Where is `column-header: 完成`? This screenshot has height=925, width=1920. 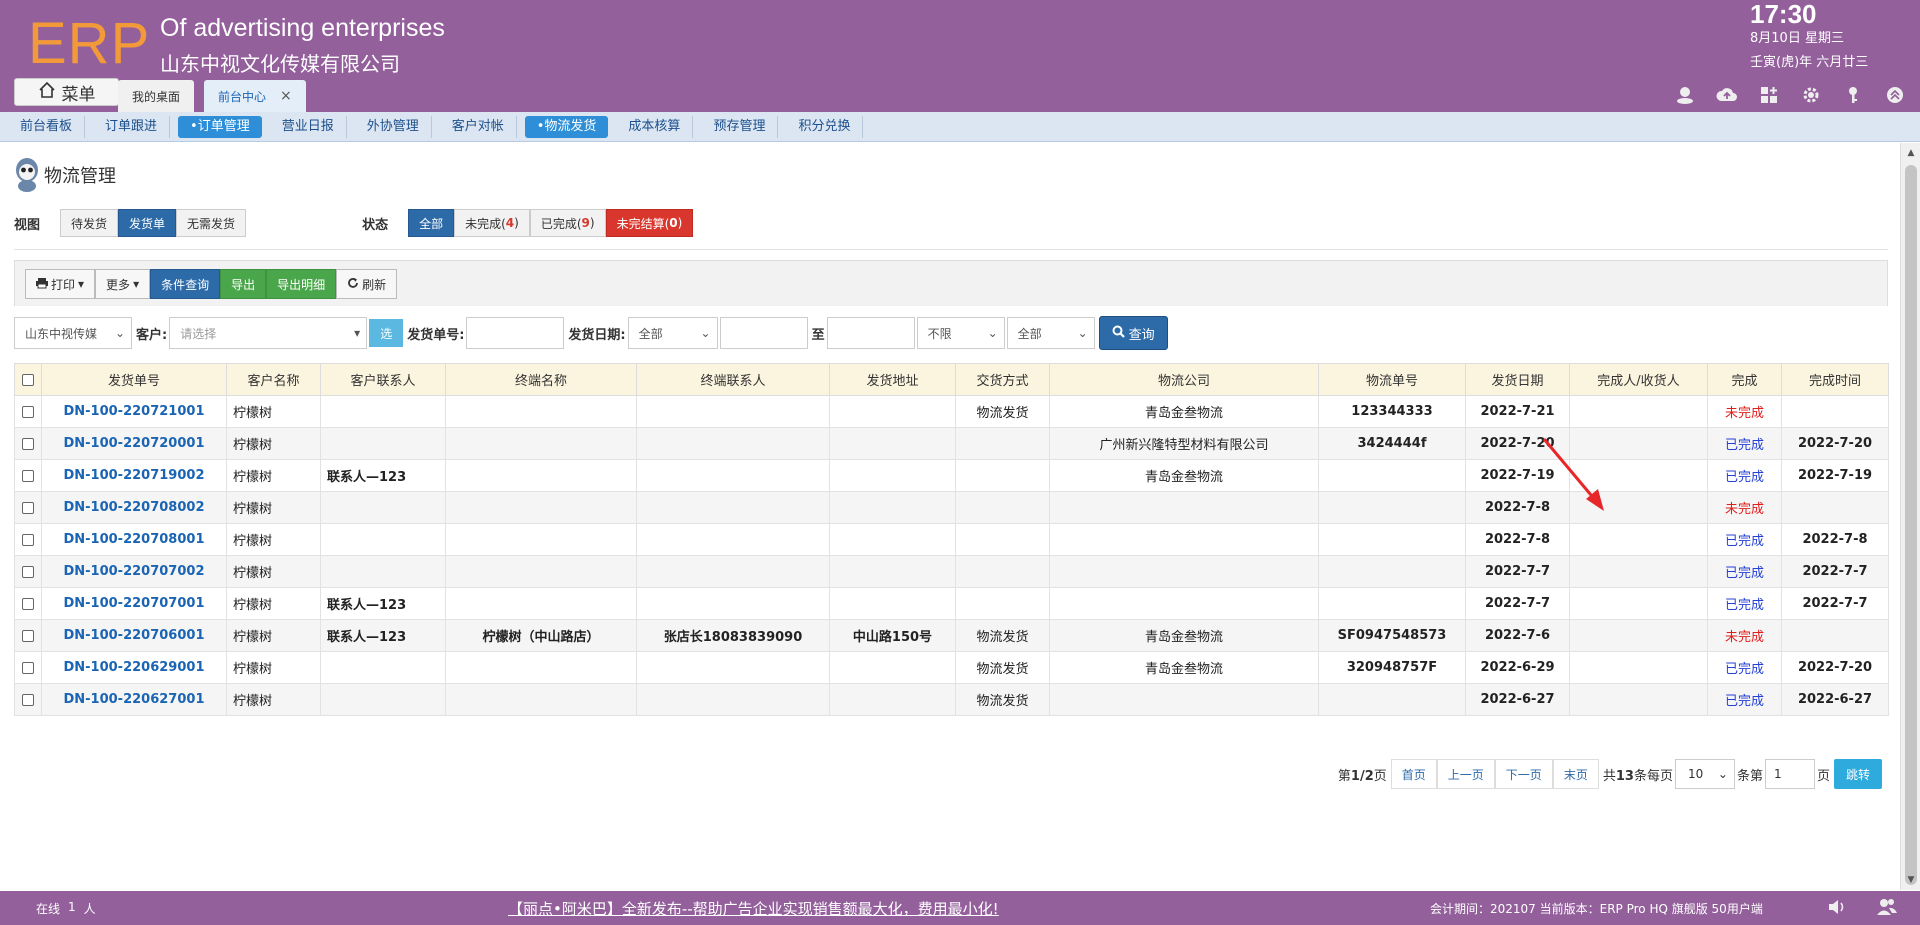
column-header: 完成 is located at coordinates (1744, 379).